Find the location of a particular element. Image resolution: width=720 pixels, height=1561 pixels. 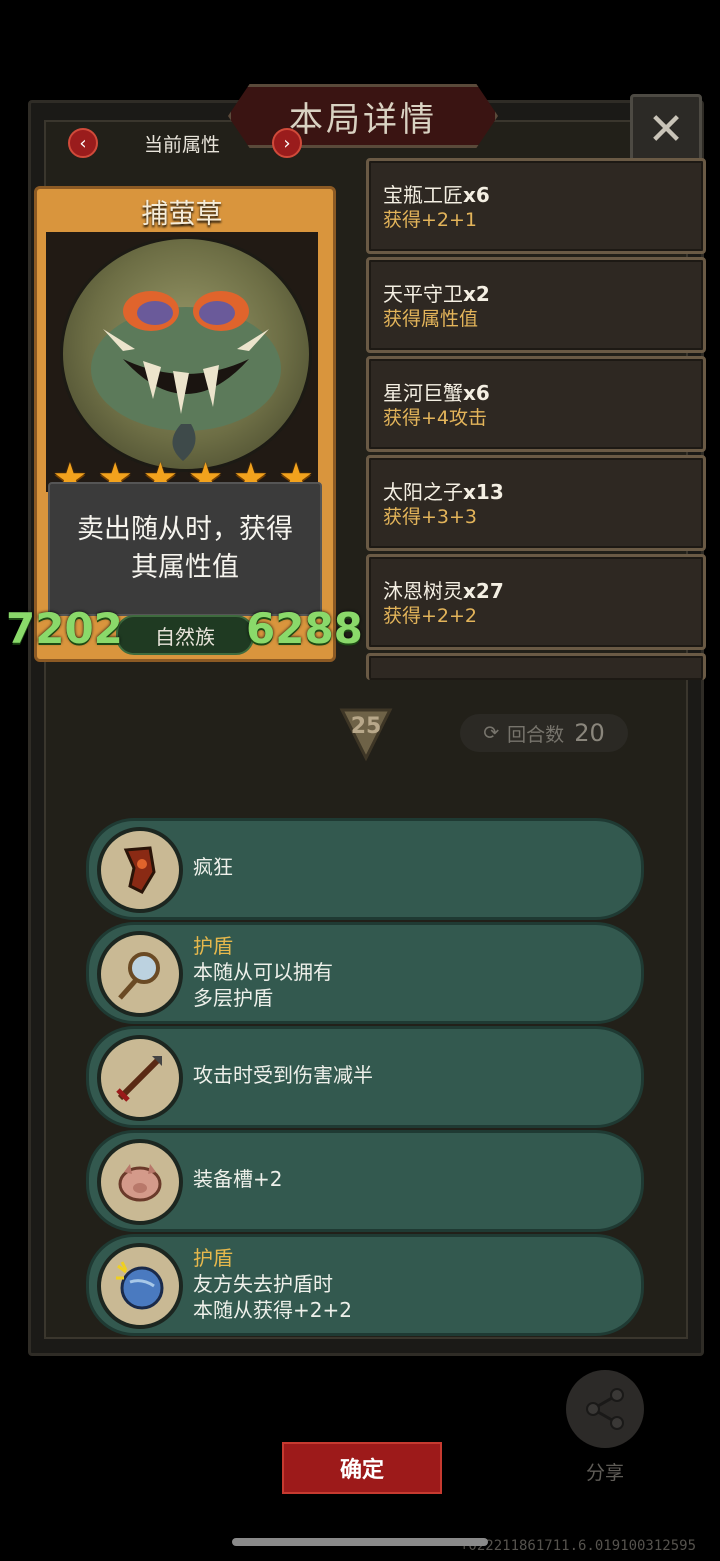

share-icon is located at coordinates (605, 1409).